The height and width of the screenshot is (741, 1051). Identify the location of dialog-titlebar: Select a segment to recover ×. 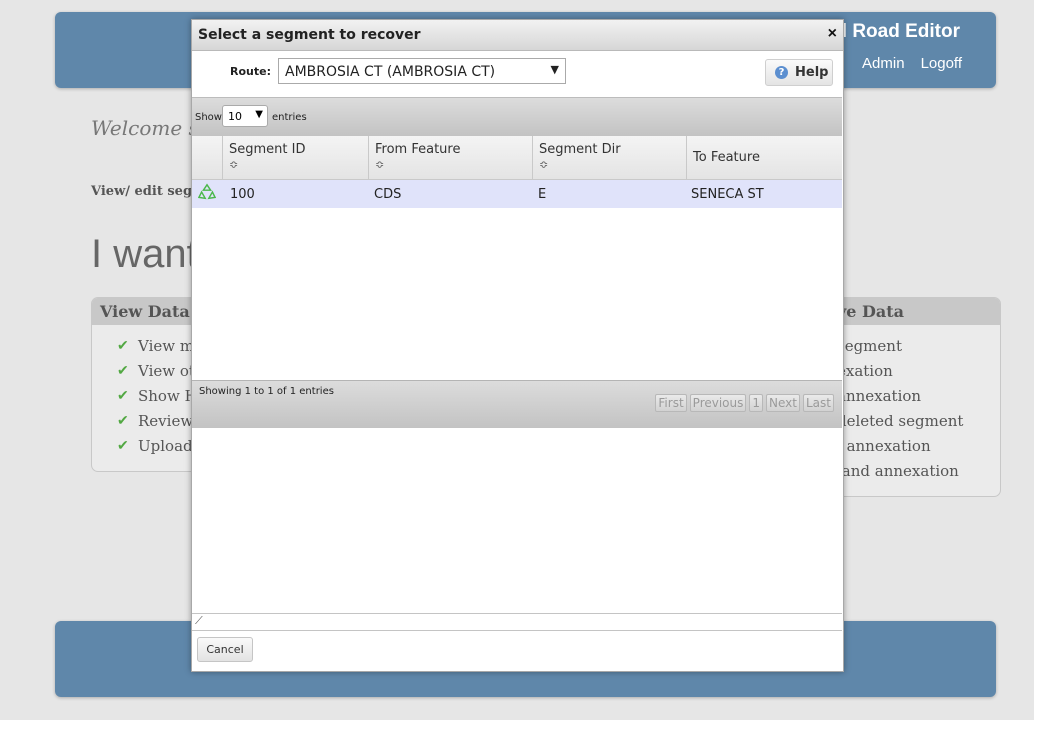
(517, 35).